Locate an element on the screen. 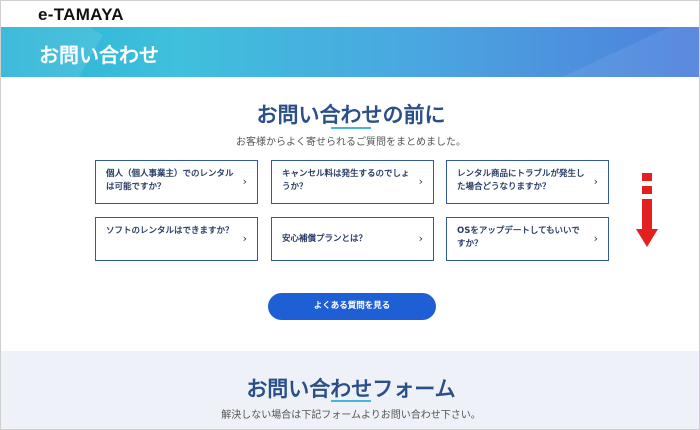 This screenshot has height=430, width=700. faq-item-label: OSをアップデートしてもいいですか？ is located at coordinates (518, 237).